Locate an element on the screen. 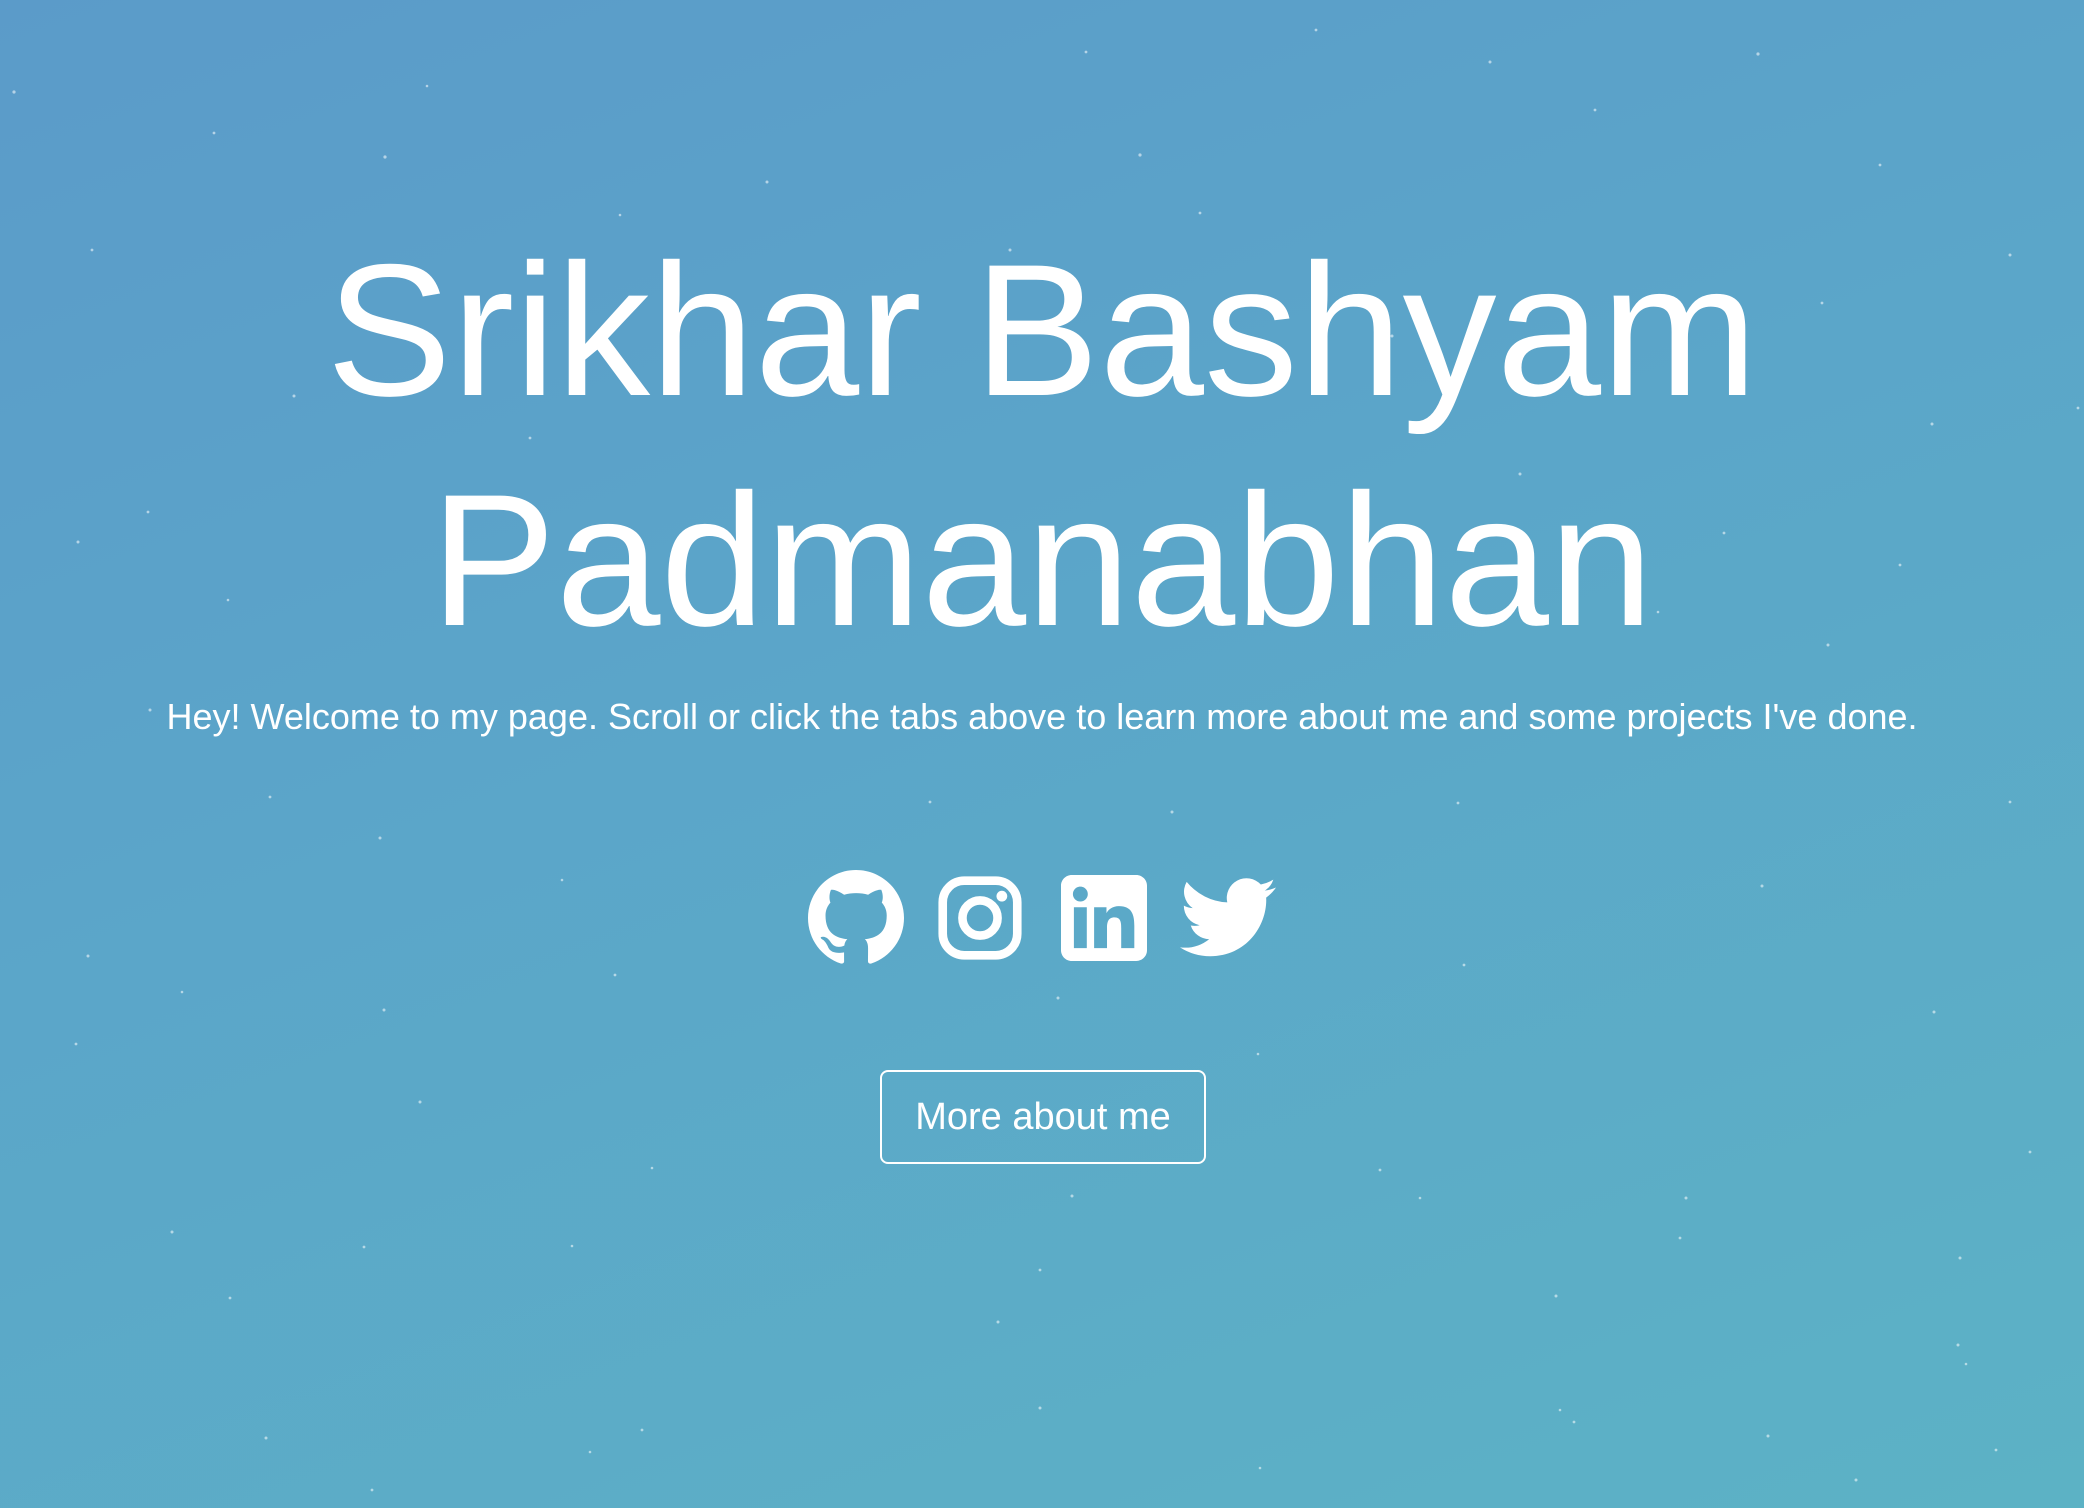 Image resolution: width=2084 pixels, height=1508 pixels. title-line-1: Srikhar Bashyam is located at coordinates (1042, 330).